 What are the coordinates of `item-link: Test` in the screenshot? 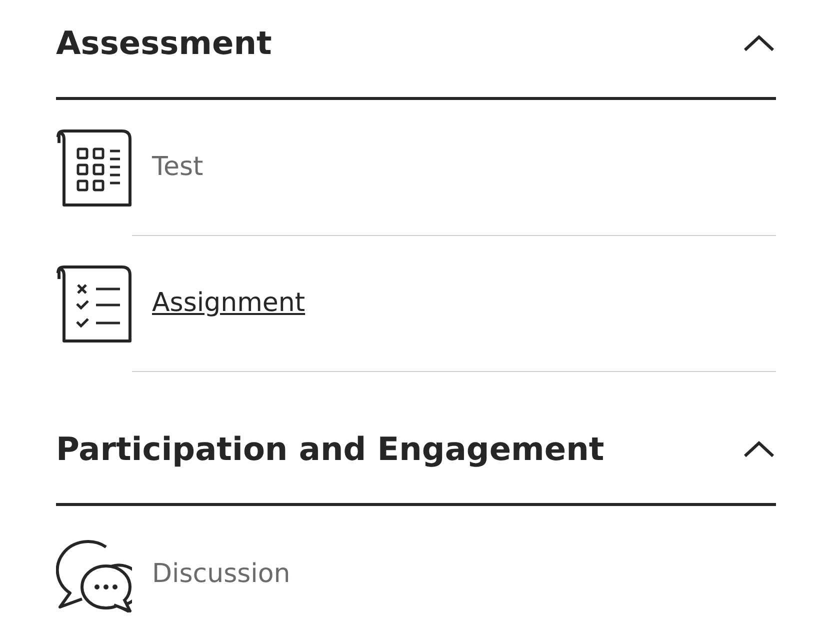 It's located at (178, 167).